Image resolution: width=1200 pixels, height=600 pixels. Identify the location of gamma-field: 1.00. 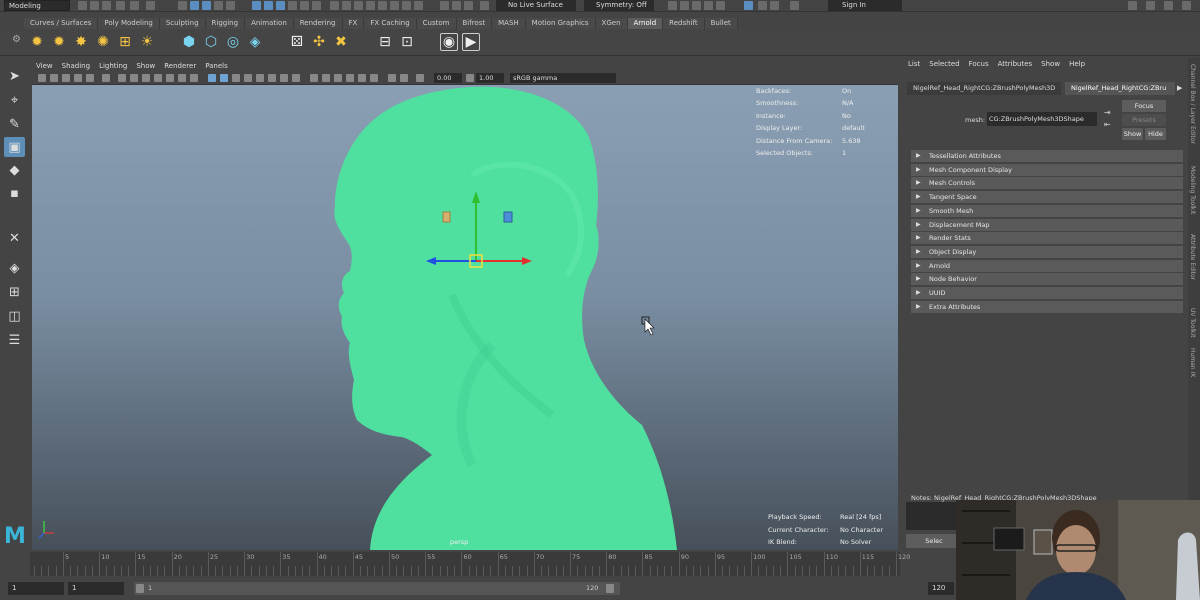
(490, 78).